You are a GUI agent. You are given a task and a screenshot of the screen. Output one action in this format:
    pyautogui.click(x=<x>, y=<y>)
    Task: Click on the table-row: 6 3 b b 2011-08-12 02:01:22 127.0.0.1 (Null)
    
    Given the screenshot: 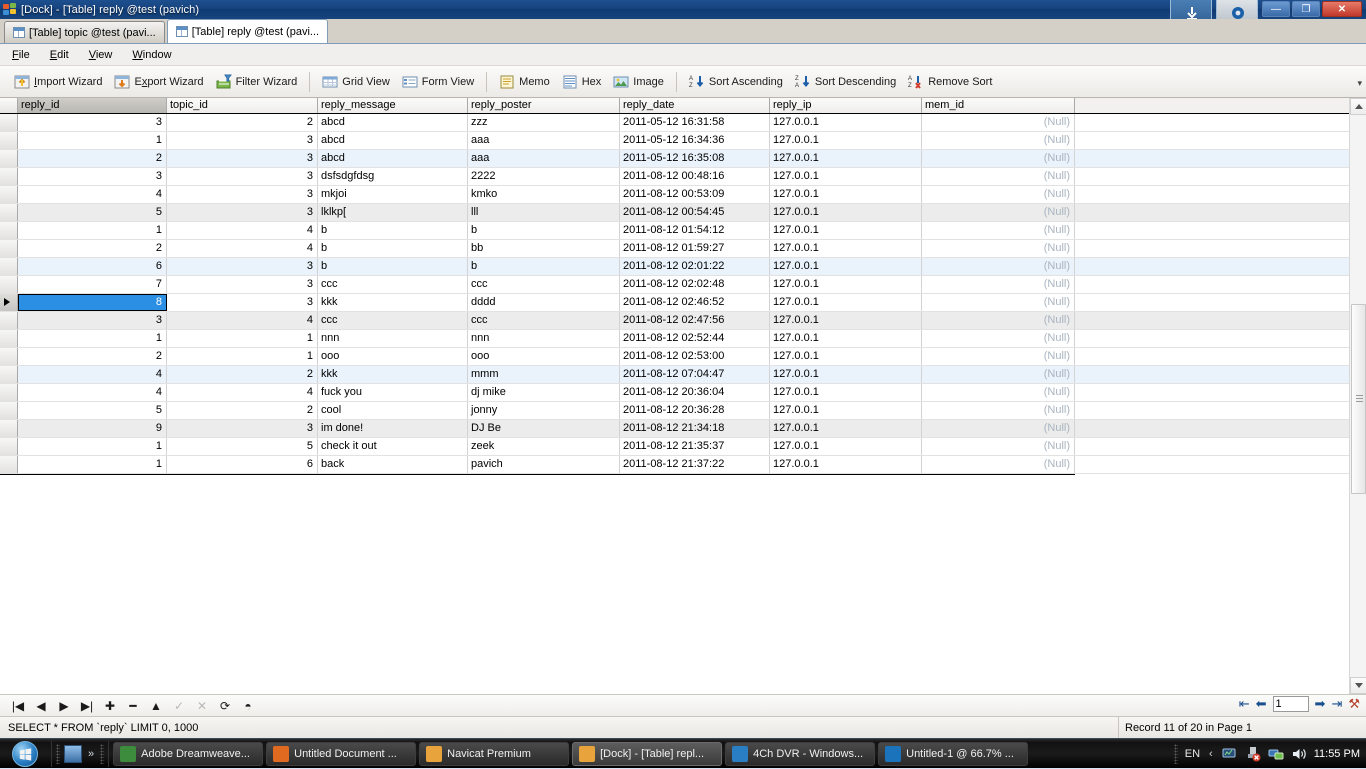 What is the action you would take?
    pyautogui.click(x=683, y=267)
    